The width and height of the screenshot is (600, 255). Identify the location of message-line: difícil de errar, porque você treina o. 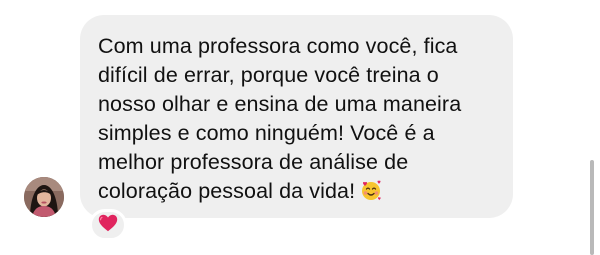
(268, 75).